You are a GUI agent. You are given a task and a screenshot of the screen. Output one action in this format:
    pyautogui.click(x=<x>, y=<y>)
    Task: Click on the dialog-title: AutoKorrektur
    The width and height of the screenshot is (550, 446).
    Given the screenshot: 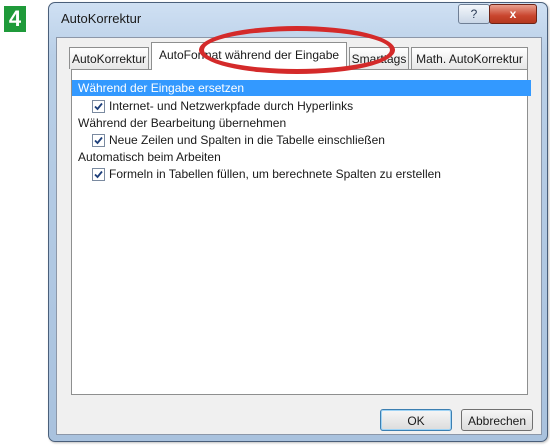 What is the action you would take?
    pyautogui.click(x=101, y=18)
    